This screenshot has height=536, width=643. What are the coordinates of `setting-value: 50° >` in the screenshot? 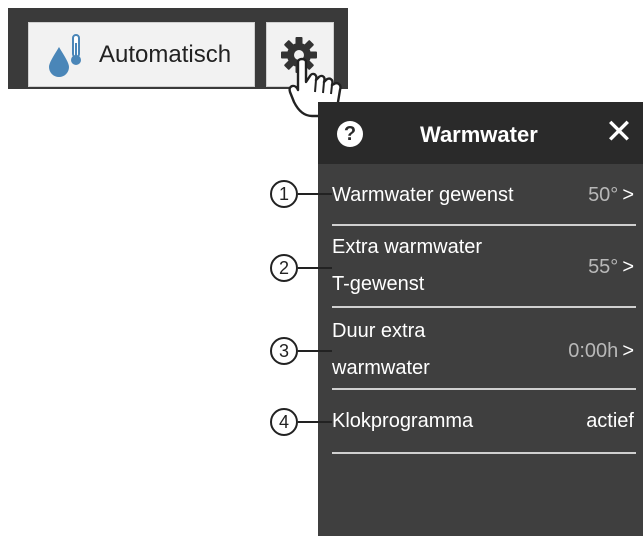 It's located at (611, 195).